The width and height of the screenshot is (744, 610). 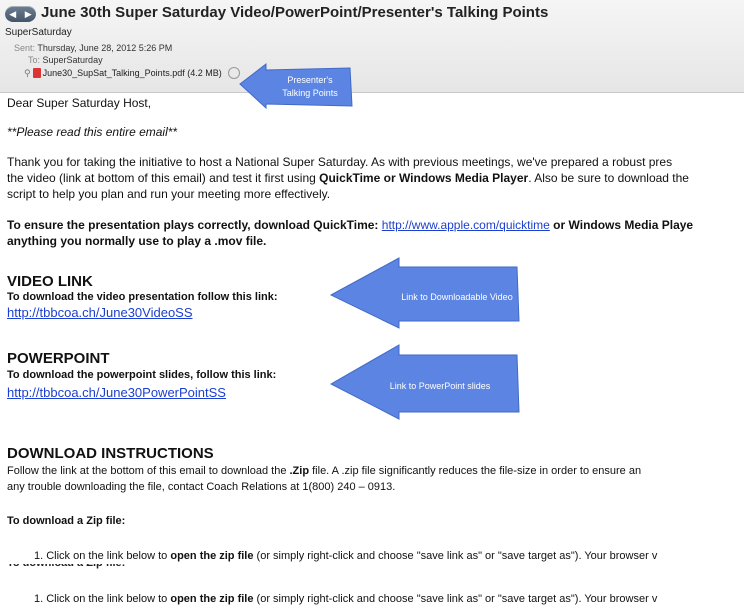 I want to click on greeting: Dear Super Saturday Host,, so click(x=79, y=103).